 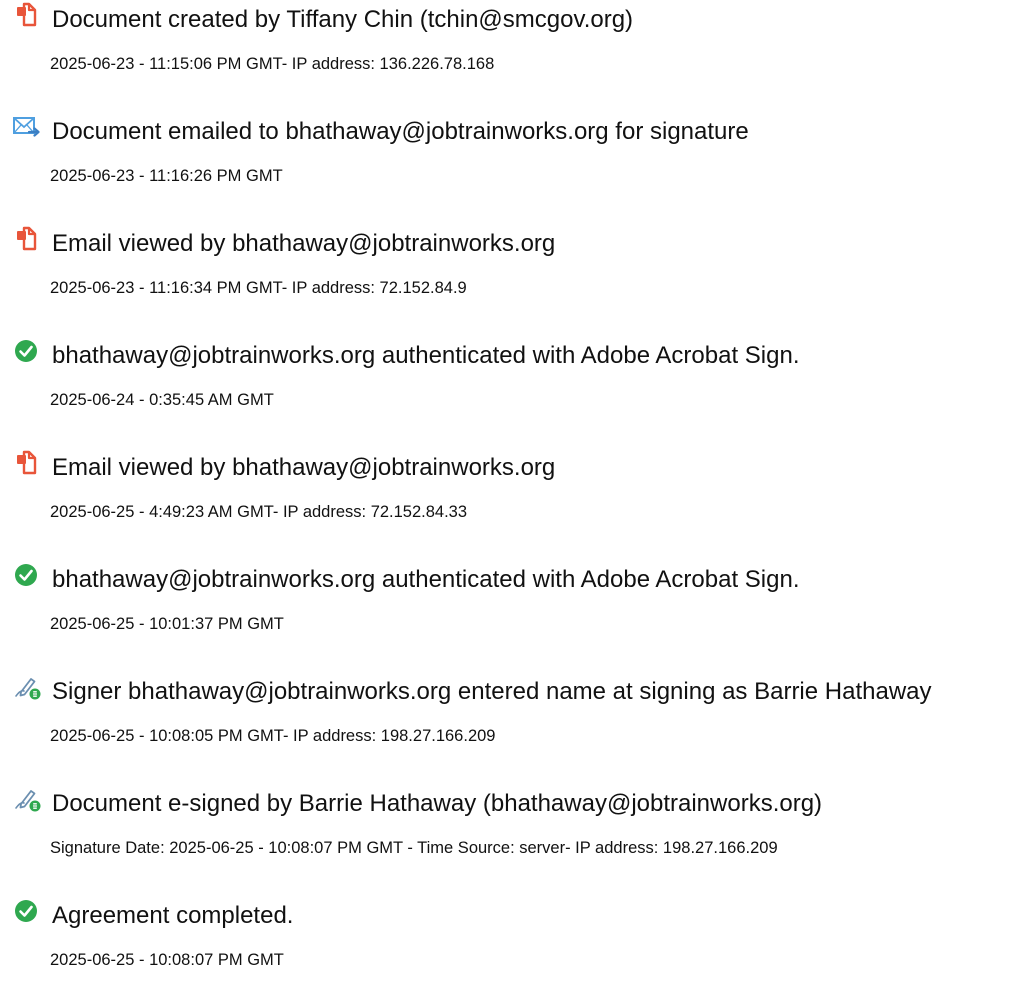 What do you see at coordinates (166, 176) in the screenshot?
I see `event-detail: 2025-06-23 - 11:16:26 PM GMT` at bounding box center [166, 176].